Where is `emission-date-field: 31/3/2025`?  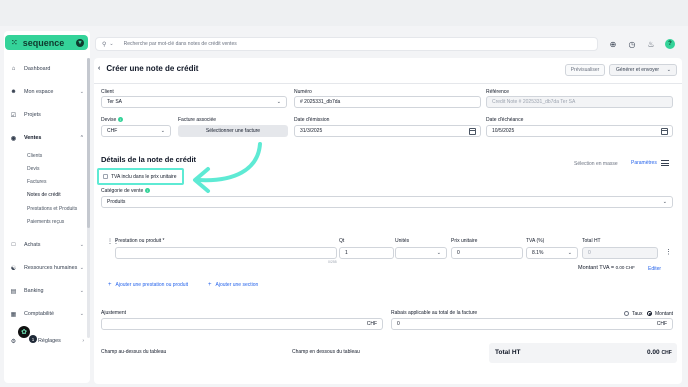 emission-date-field: 31/3/2025 is located at coordinates (387, 131).